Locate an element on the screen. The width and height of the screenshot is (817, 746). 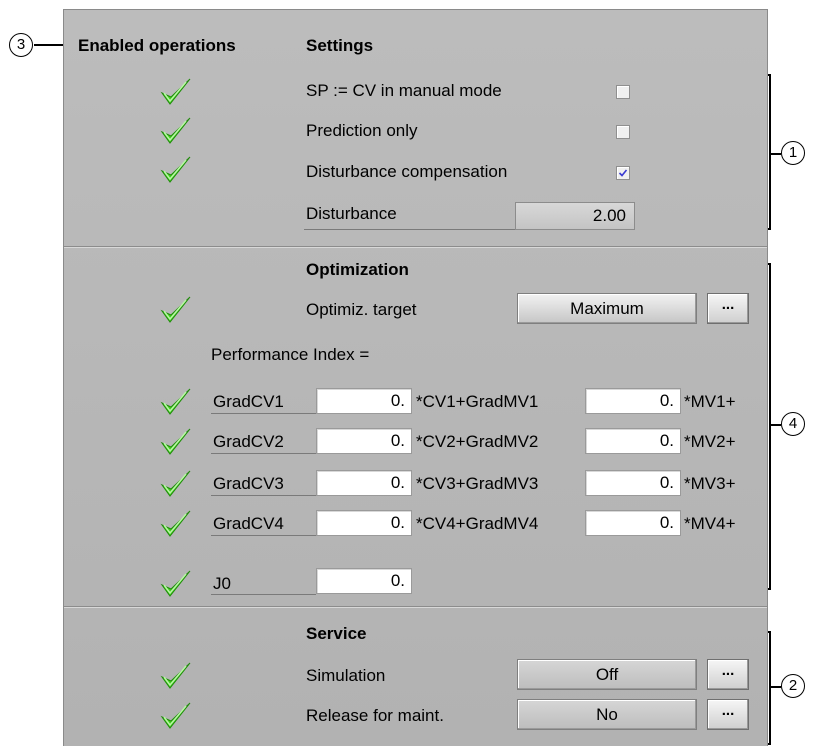
optimiz-target-label: Optimiz. target is located at coordinates (361, 309).